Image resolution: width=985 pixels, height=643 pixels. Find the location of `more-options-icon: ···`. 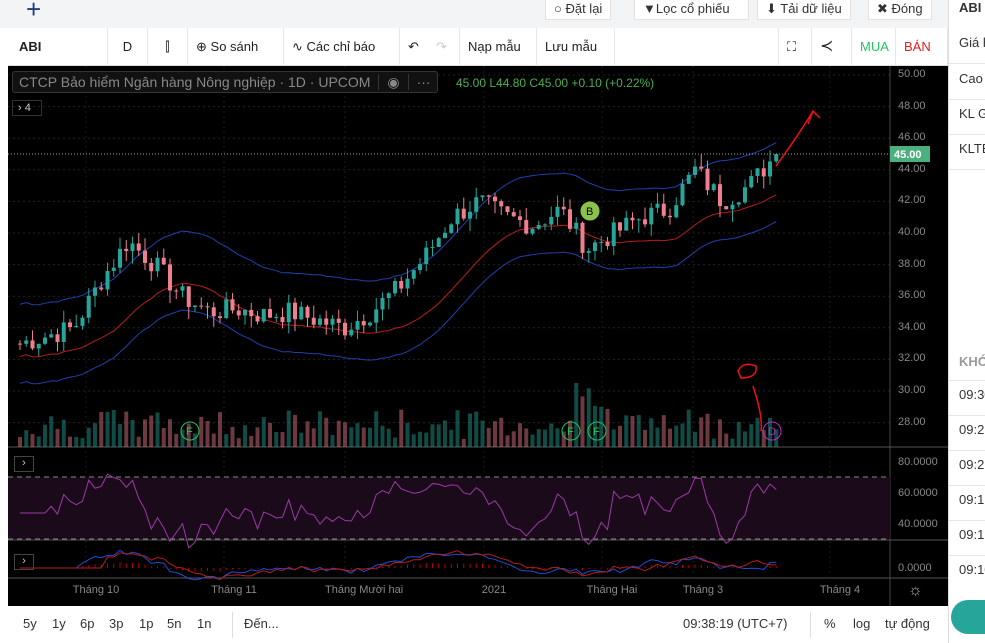

more-options-icon: ··· is located at coordinates (419, 82).